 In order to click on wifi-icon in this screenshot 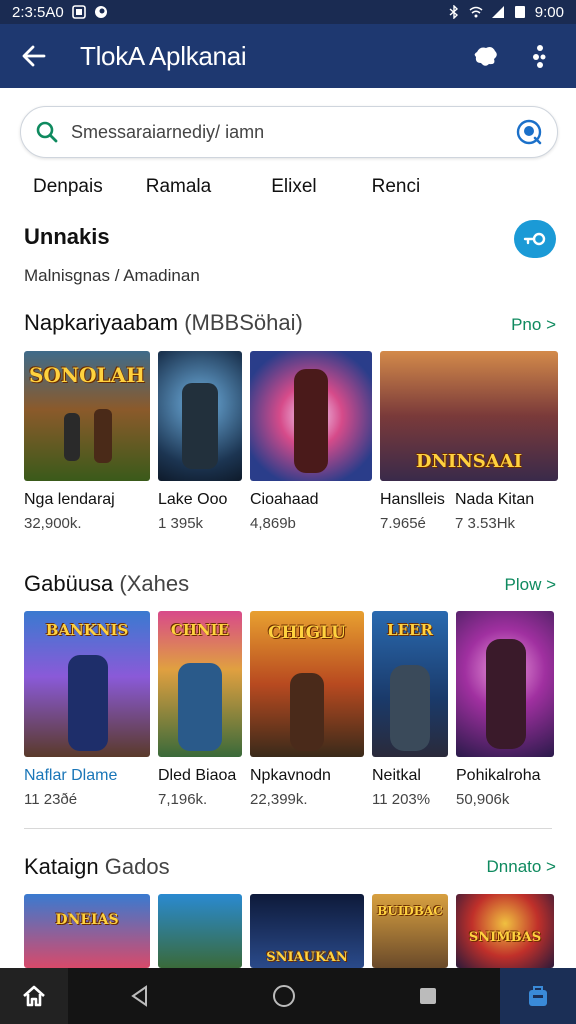, I will do `click(476, 12)`.